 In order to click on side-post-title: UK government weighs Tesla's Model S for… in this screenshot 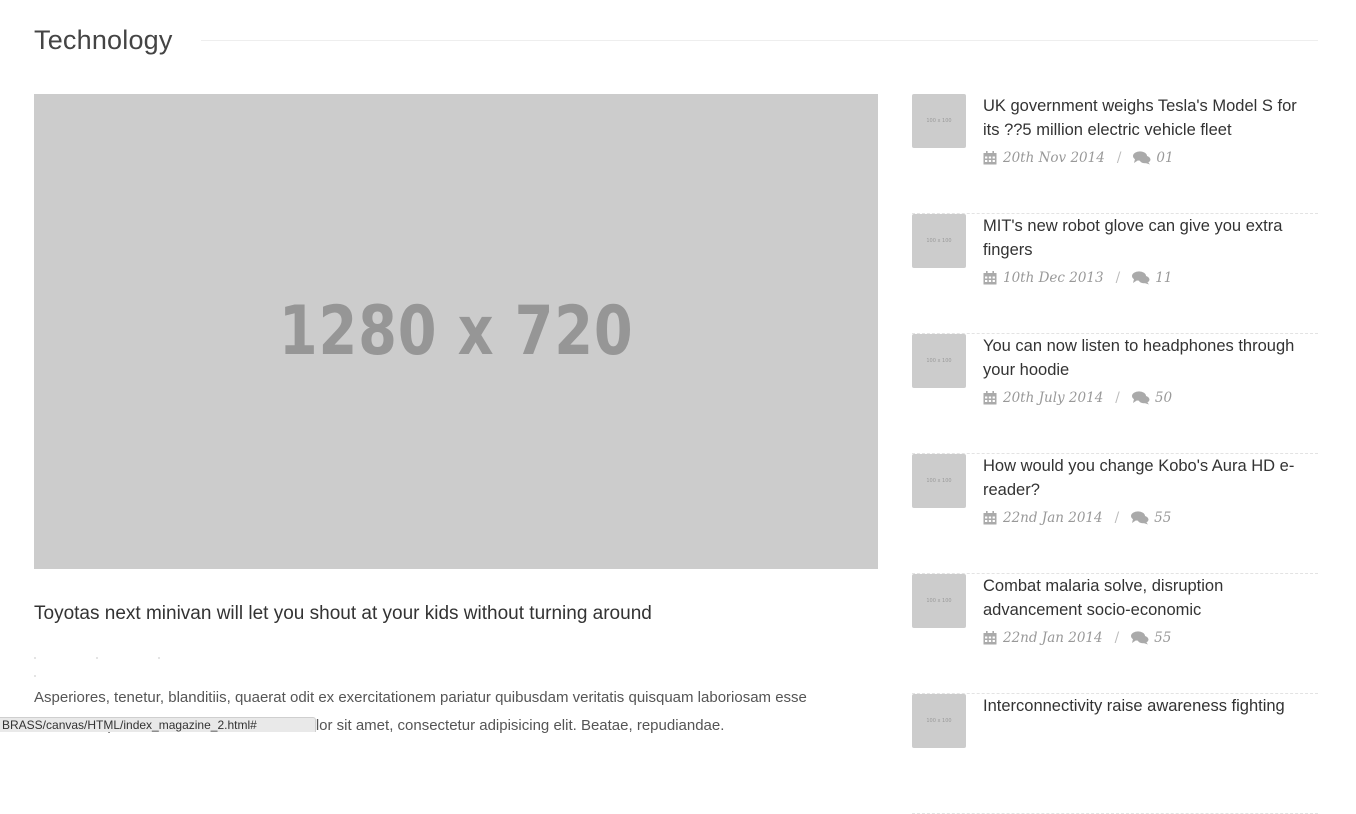, I will do `click(1148, 118)`.